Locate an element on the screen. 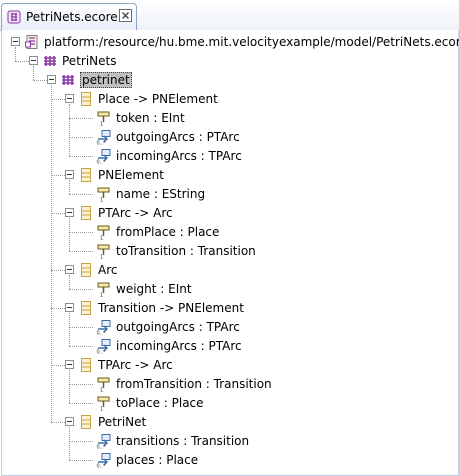  tree-item-class: PTArc -> Arc is located at coordinates (230, 213).